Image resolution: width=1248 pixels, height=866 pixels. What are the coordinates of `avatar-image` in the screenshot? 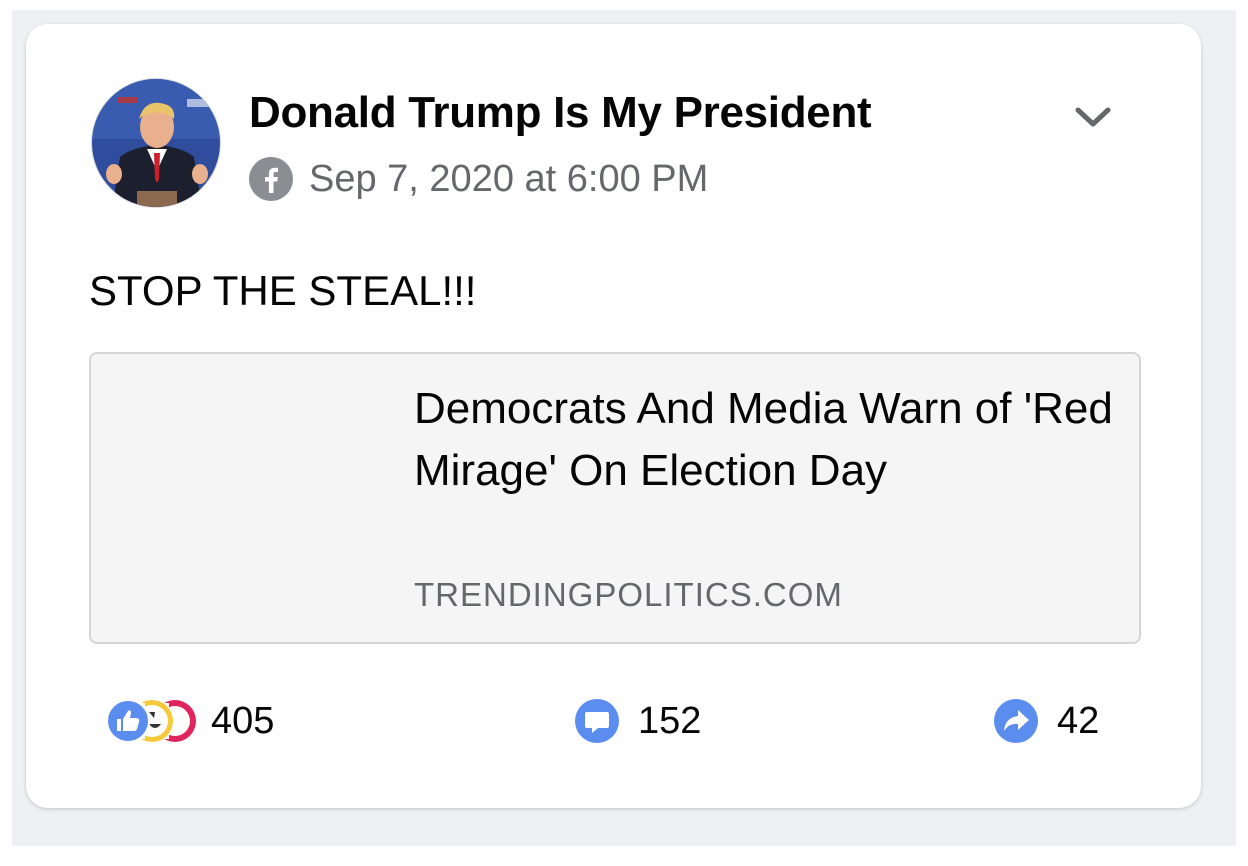 It's located at (156, 143).